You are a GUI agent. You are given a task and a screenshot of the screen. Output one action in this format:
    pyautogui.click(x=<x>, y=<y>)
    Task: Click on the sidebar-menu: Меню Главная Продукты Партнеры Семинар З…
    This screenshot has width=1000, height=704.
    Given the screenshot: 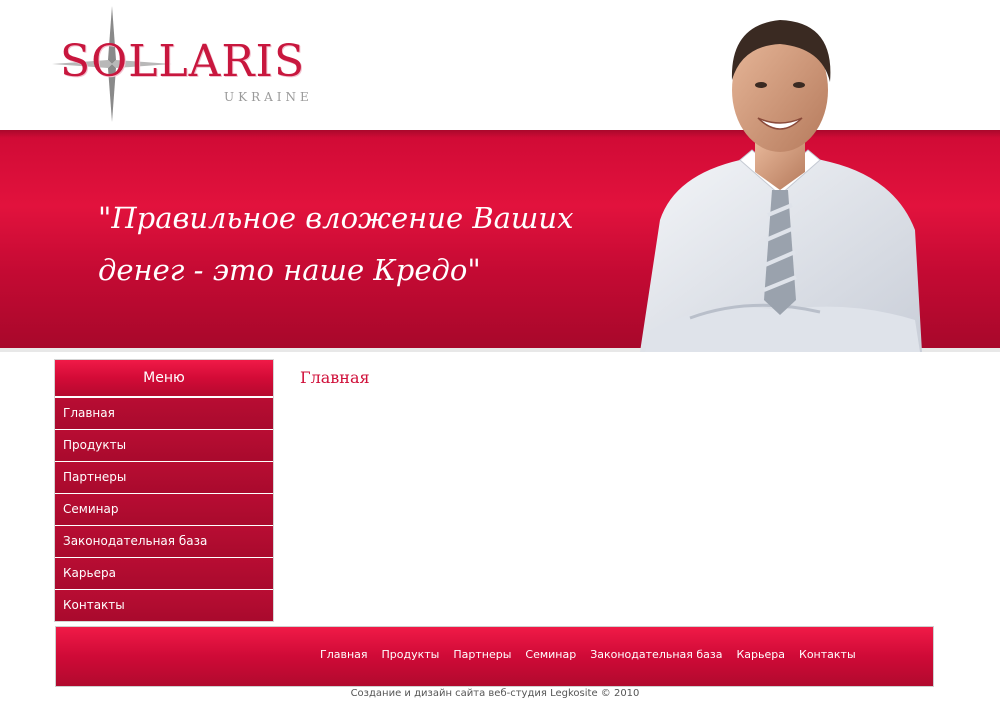 What is the action you would take?
    pyautogui.click(x=164, y=490)
    